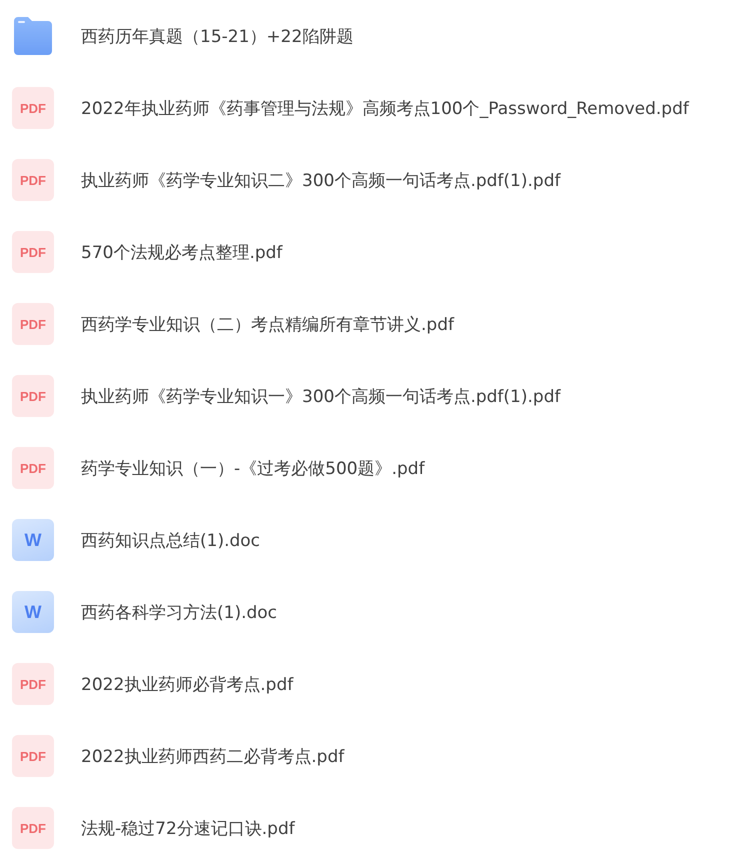  What do you see at coordinates (267, 324) in the screenshot?
I see `file-name: 西药学专业知识（二）考点精编所有章节讲义.pdf` at bounding box center [267, 324].